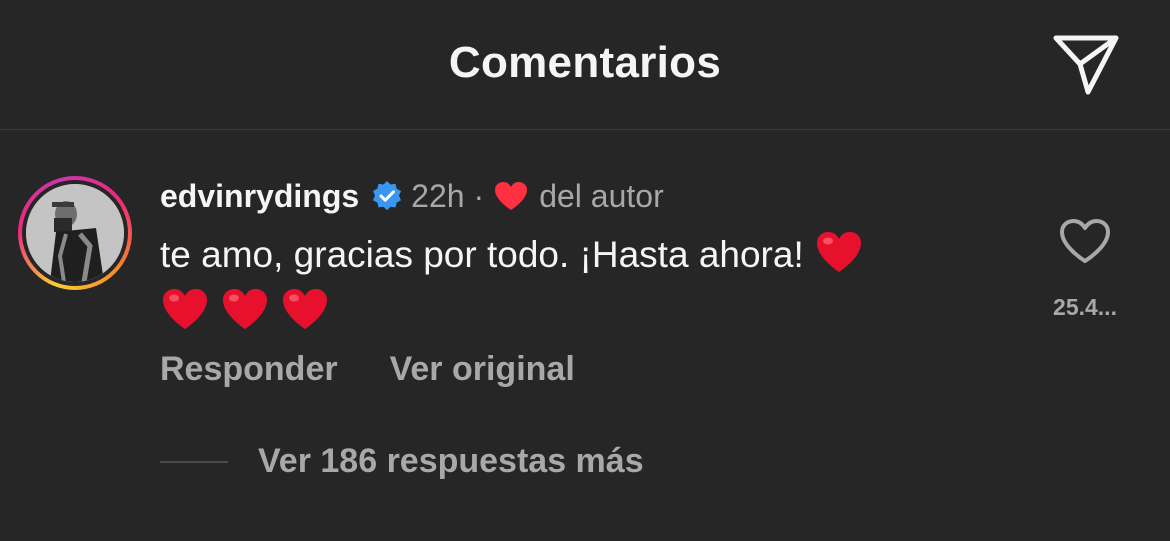 Image resolution: width=1170 pixels, height=541 pixels. I want to click on share-button, so click(1086, 64).